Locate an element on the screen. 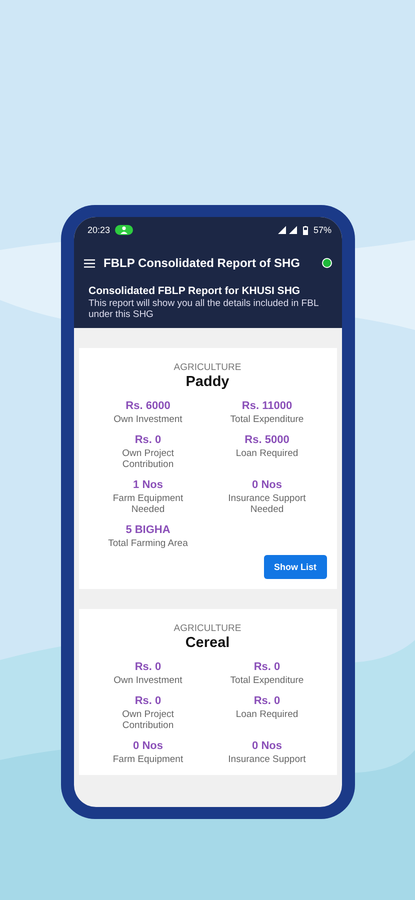 The height and width of the screenshot is (900, 415). status-time: 20:23 is located at coordinates (99, 230).